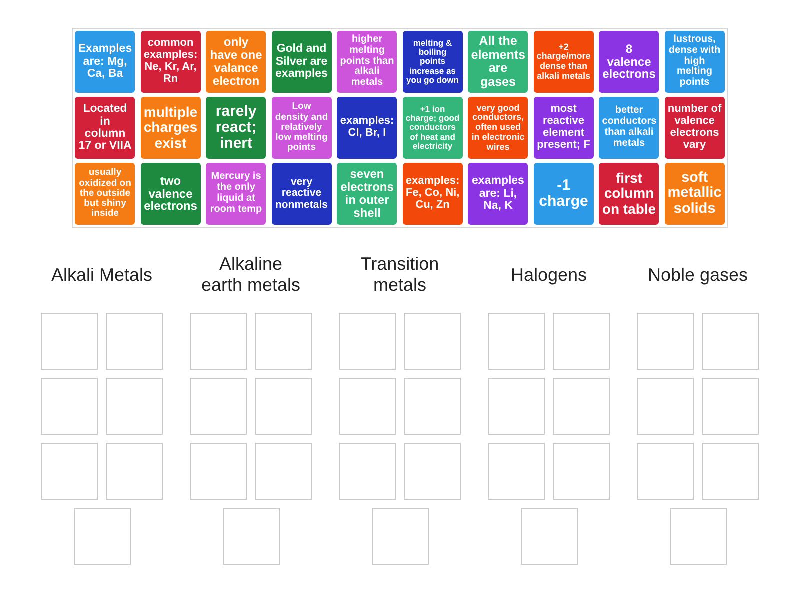 The width and height of the screenshot is (800, 600). What do you see at coordinates (170, 62) in the screenshot?
I see `answer-card: common examples: Ne, Kr, Ar, Rn` at bounding box center [170, 62].